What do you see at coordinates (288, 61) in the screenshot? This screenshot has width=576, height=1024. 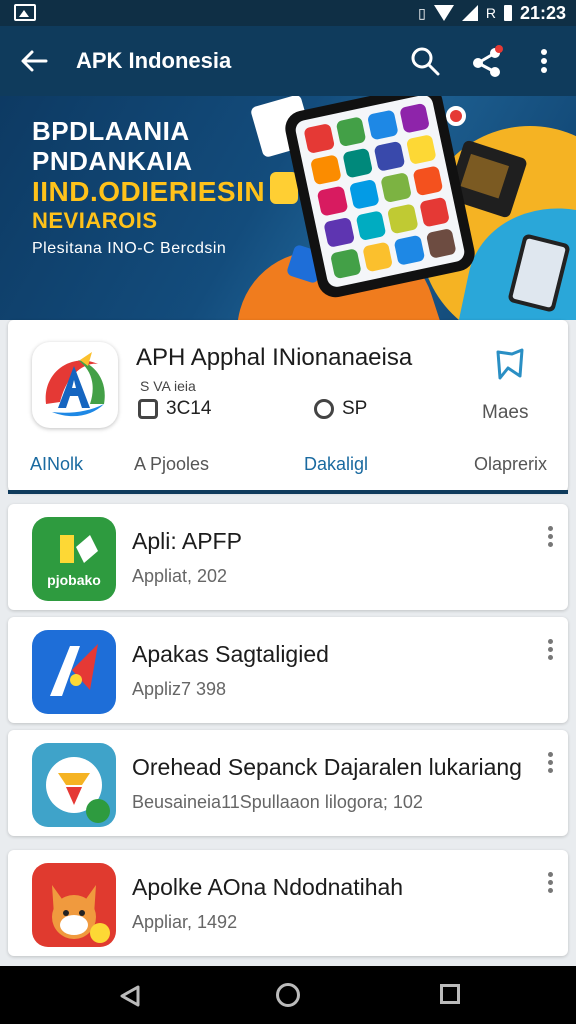 I see `app-bar: APK Indonesia` at bounding box center [288, 61].